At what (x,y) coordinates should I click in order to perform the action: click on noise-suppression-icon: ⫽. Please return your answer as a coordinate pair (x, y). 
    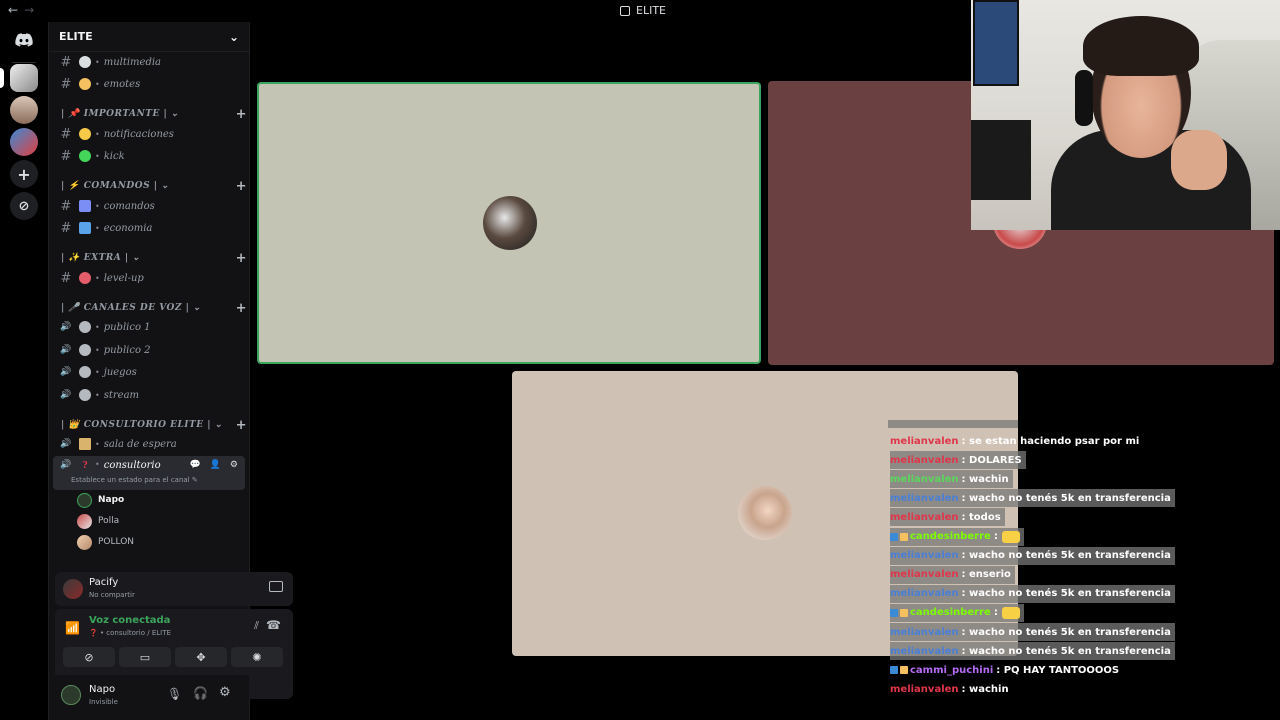
    Looking at the image, I should click on (256, 626).